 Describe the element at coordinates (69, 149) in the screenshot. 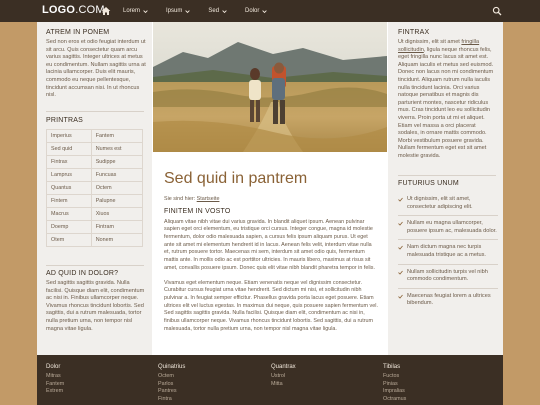

I see `table-cell: Sed quid` at that location.